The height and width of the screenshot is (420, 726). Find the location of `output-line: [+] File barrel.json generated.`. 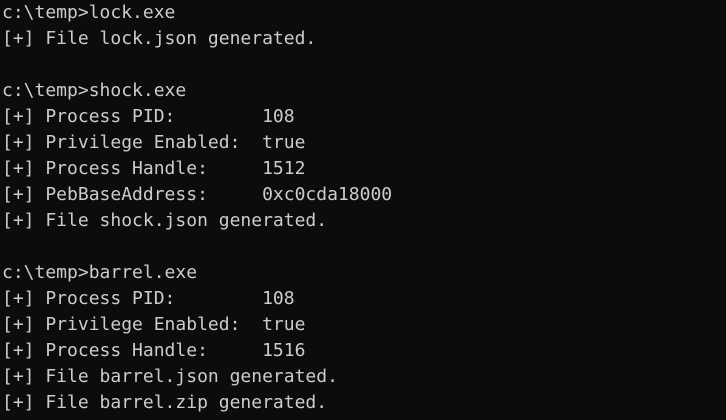

output-line: [+] File barrel.json generated. is located at coordinates (170, 376).